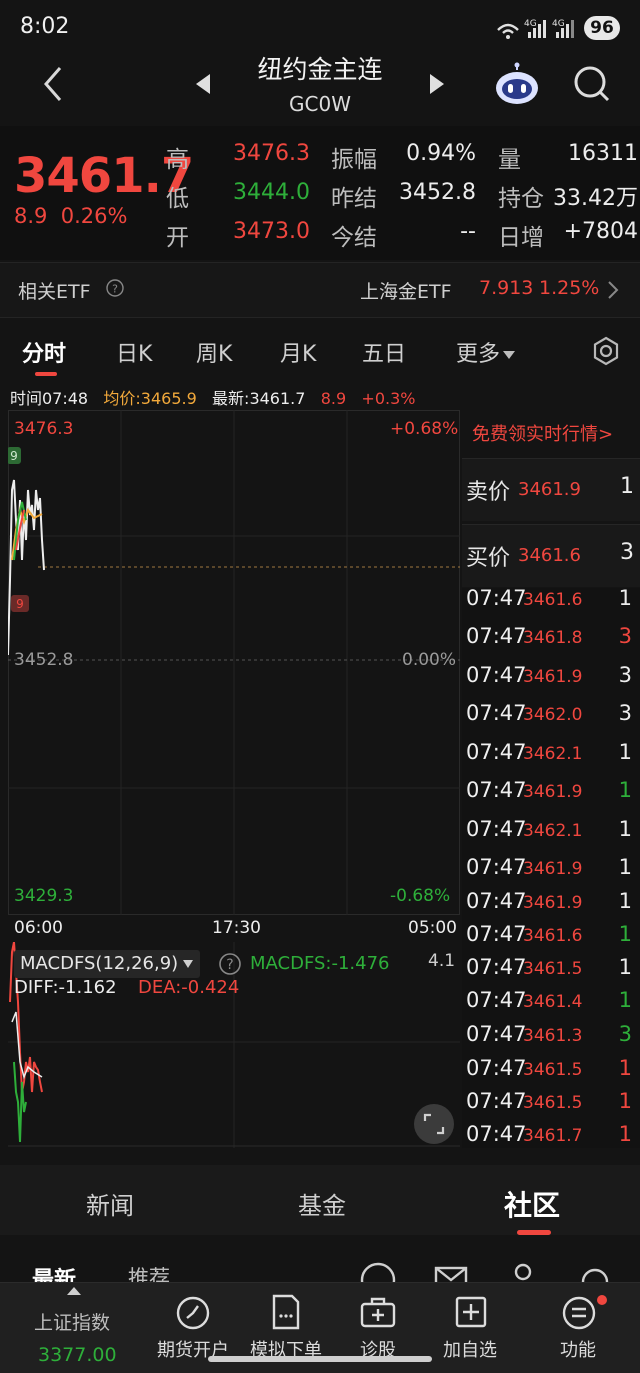 The image size is (640, 1373). Describe the element at coordinates (354, 199) in the screenshot. I see `prev-settle-label: 昨结` at that location.